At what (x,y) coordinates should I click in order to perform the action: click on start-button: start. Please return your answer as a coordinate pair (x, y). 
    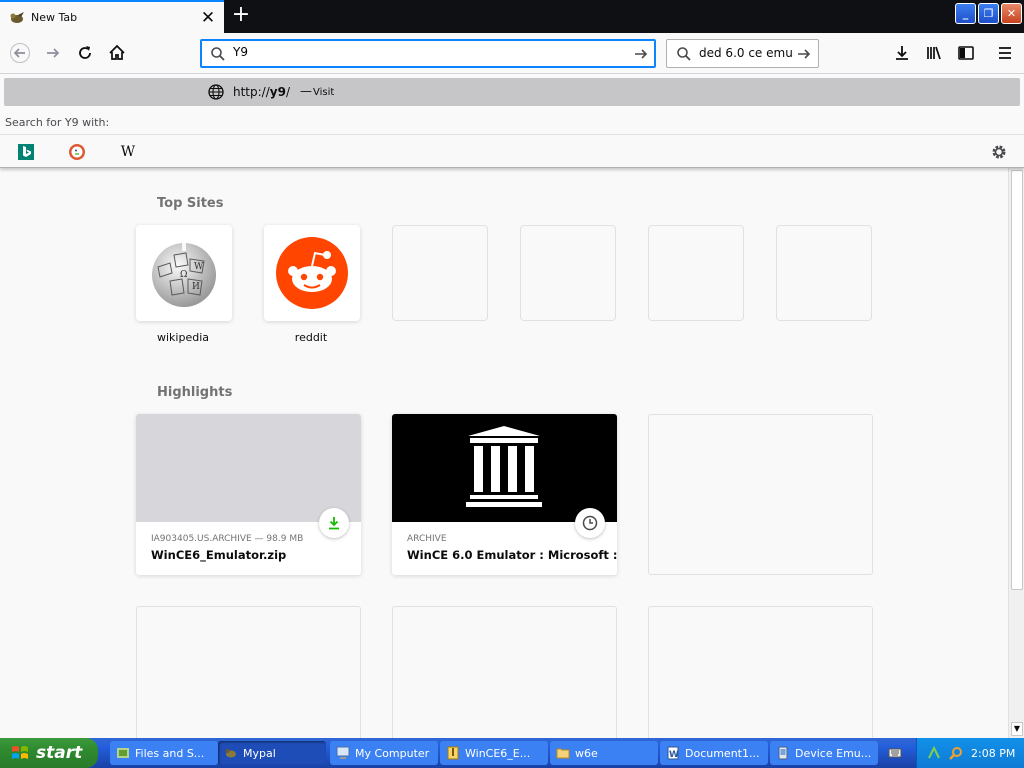
    Looking at the image, I should click on (49, 753).